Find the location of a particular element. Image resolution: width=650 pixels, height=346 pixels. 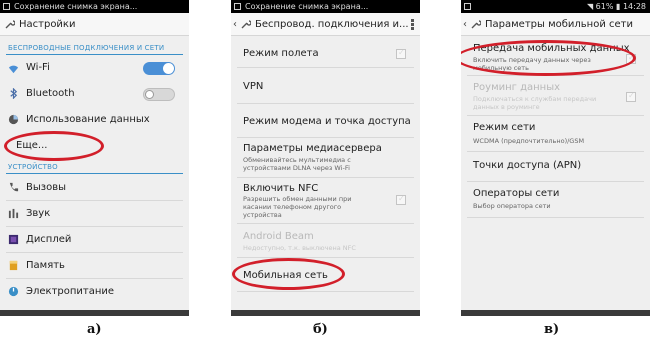

power-row: Электропитание is located at coordinates (94, 293).